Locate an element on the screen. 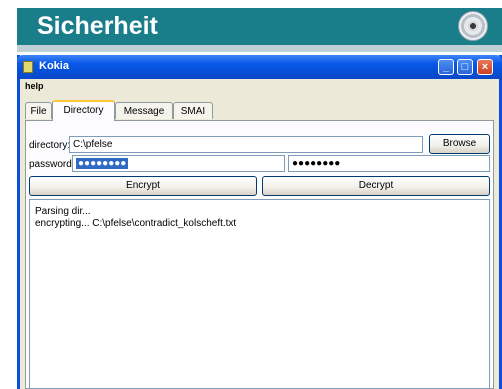 The width and height of the screenshot is (502, 389). password-input: ●●●●●●●● is located at coordinates (178, 163).